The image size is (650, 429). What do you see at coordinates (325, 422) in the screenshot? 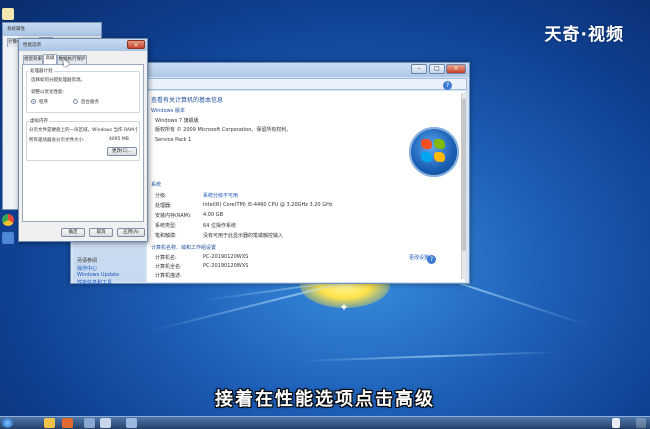
I see `taskbar` at bounding box center [325, 422].